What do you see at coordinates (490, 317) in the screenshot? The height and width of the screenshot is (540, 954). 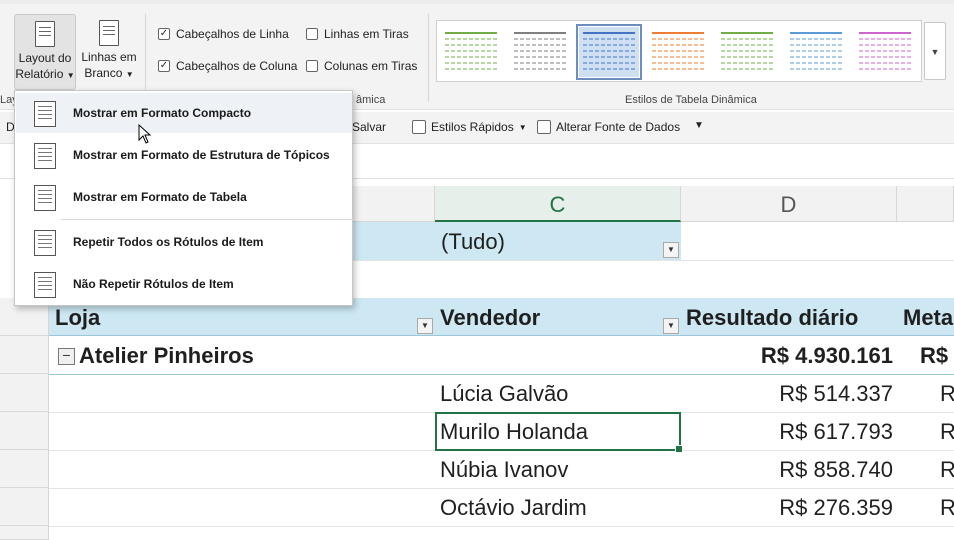 I see `header-seller: Vendedor` at bounding box center [490, 317].